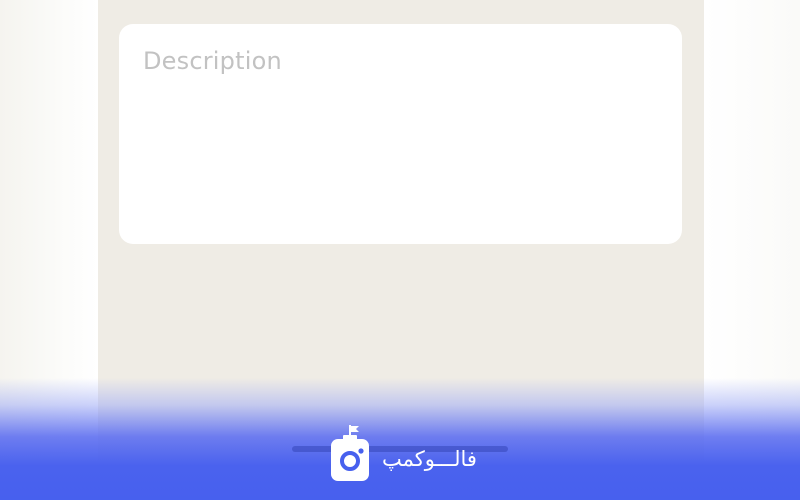 This screenshot has width=800, height=500. I want to click on brand-name-text: فالـــوکمپ, so click(429, 459).